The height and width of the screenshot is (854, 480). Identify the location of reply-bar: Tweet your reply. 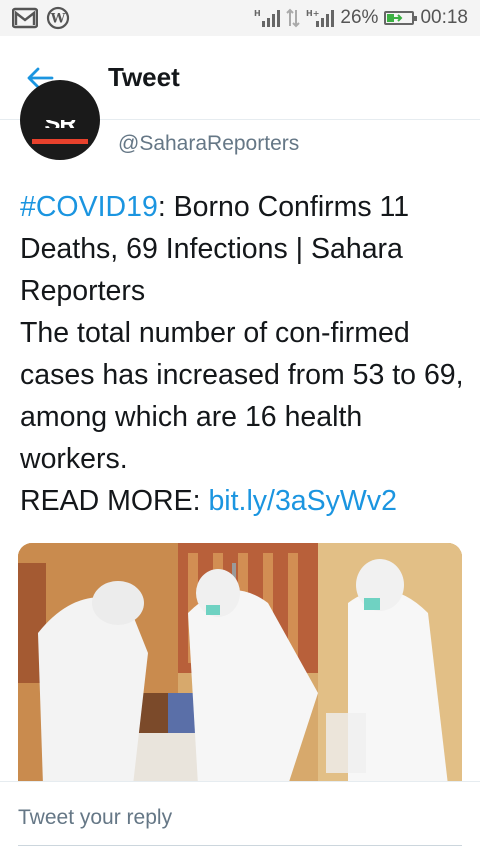
(240, 817).